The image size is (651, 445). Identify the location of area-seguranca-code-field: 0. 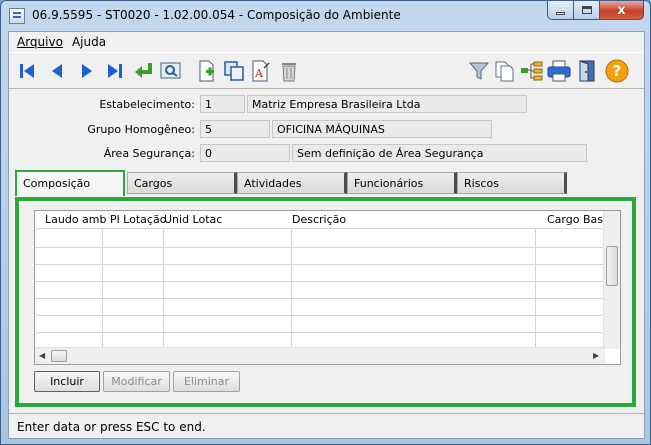
(245, 153).